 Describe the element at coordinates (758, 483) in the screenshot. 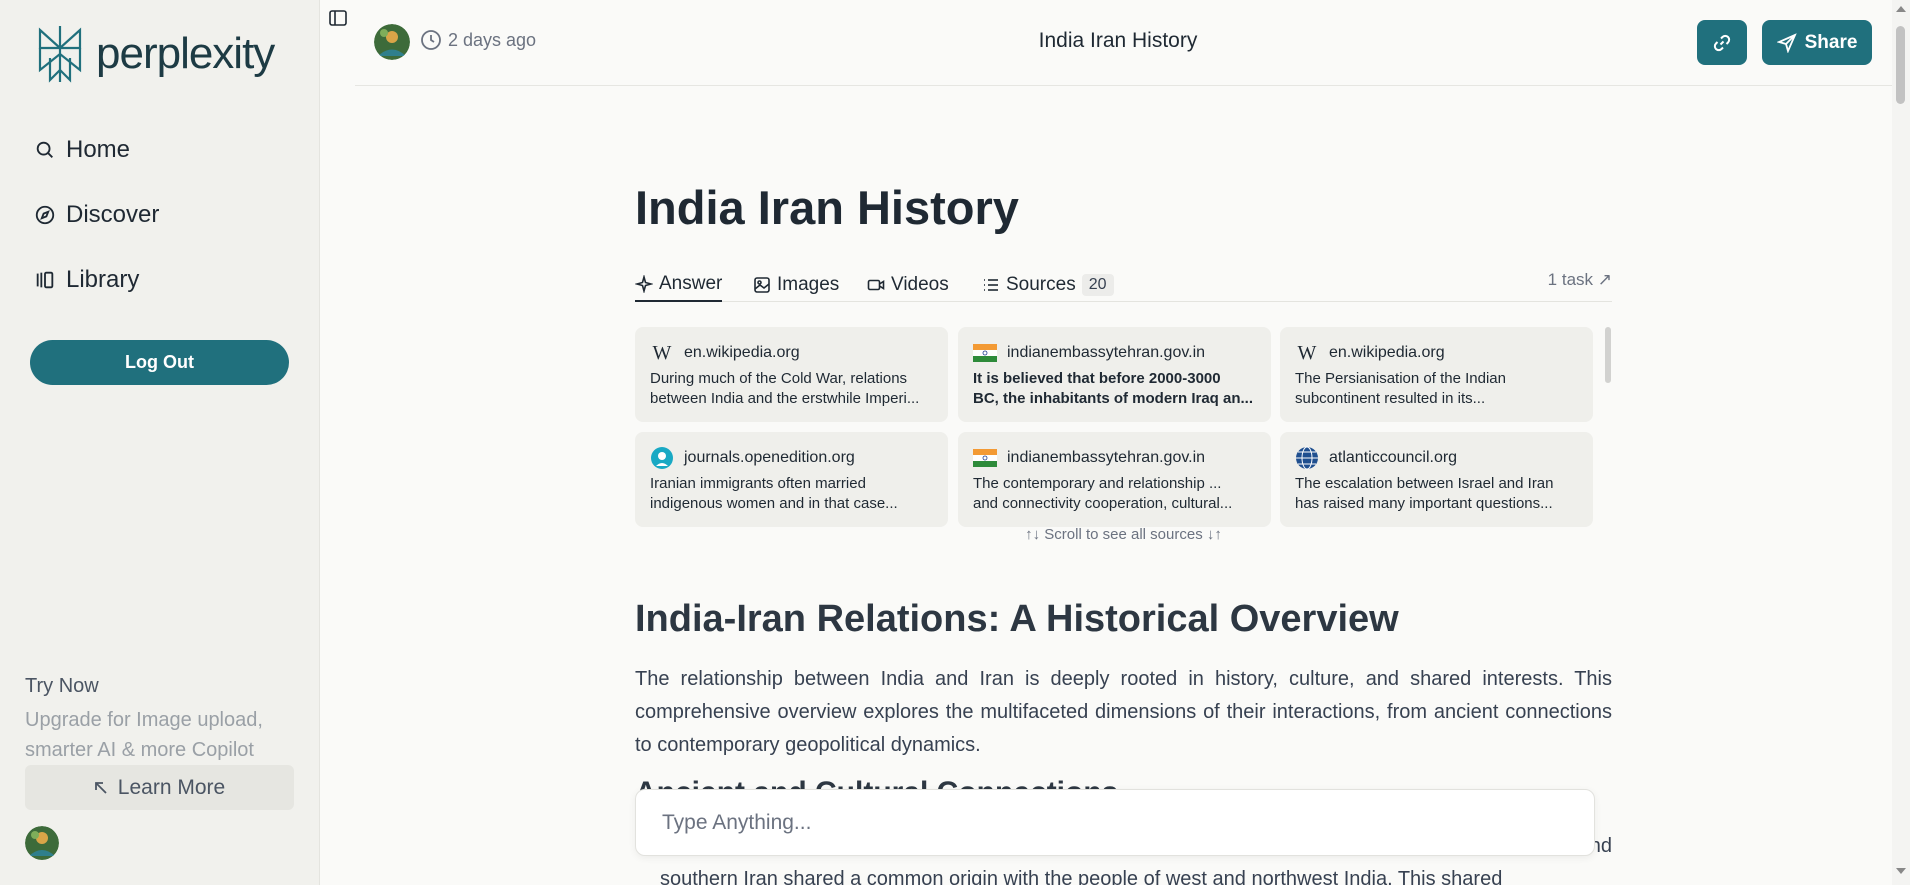

I see `source-snippet-line: Iranian immigrants often married` at that location.